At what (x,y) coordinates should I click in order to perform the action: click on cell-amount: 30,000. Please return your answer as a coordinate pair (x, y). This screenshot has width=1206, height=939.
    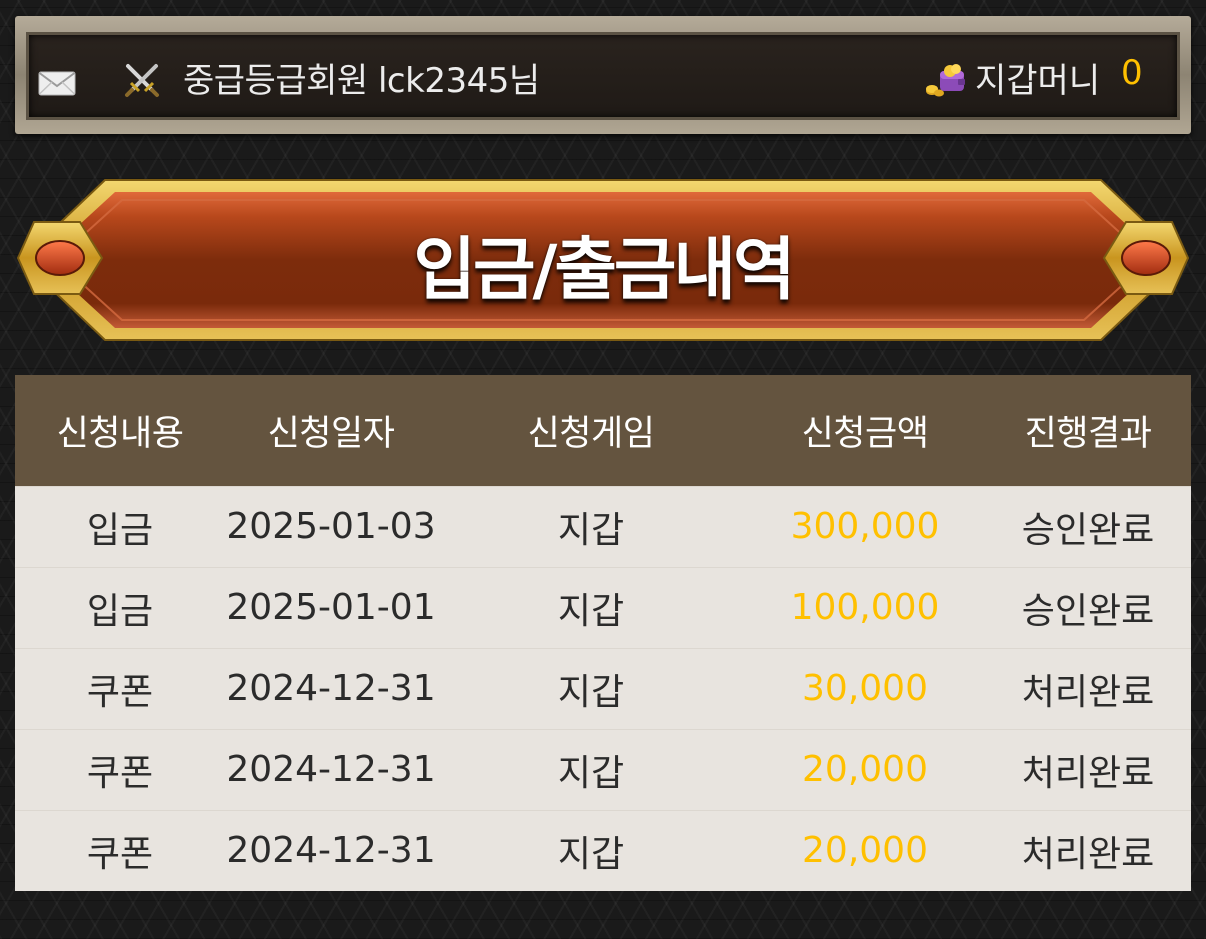
    Looking at the image, I should click on (865, 688).